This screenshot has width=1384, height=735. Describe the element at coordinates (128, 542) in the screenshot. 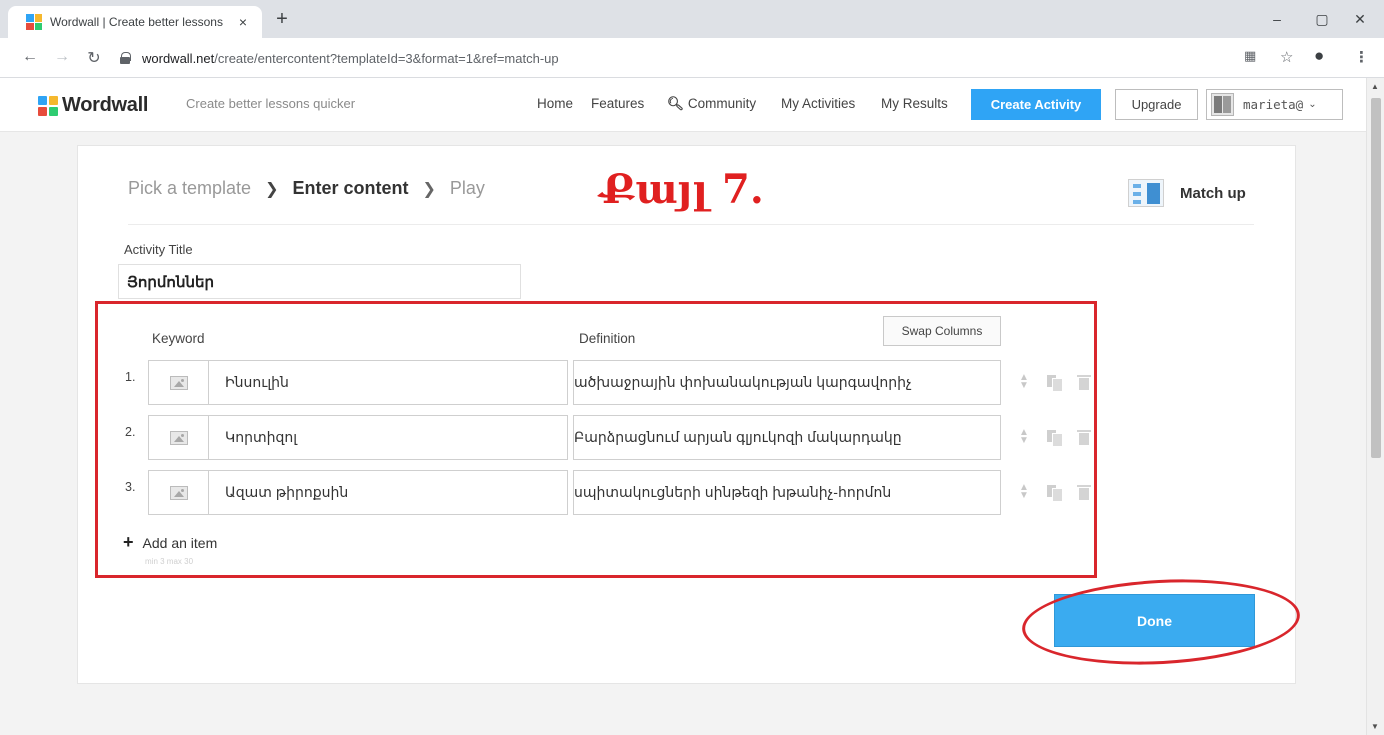

I see `plus-icon: +` at that location.